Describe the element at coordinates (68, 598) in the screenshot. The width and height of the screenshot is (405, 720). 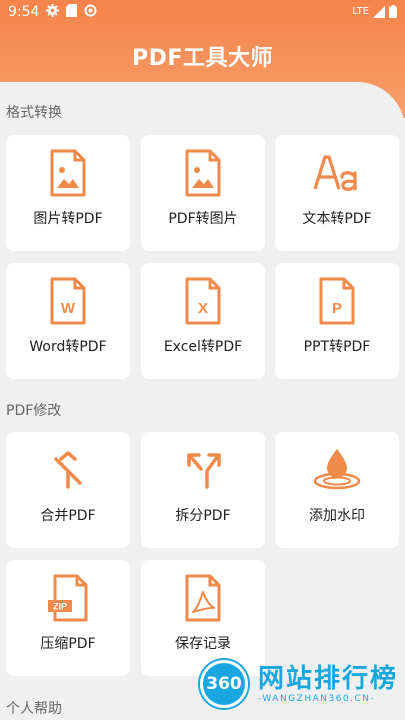
I see `zip-file-icon: ZIP` at that location.